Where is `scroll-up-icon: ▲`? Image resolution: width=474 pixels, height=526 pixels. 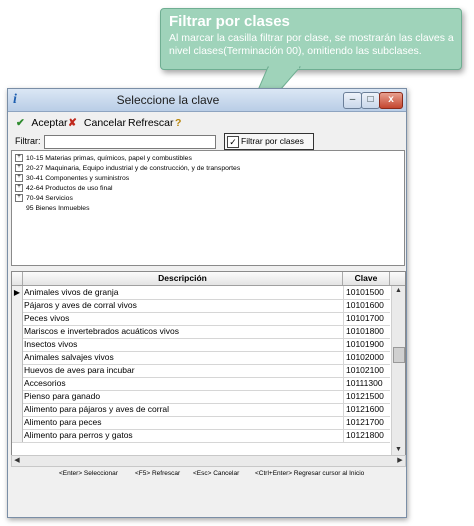
scroll-up-icon: ▲ is located at coordinates (398, 291).